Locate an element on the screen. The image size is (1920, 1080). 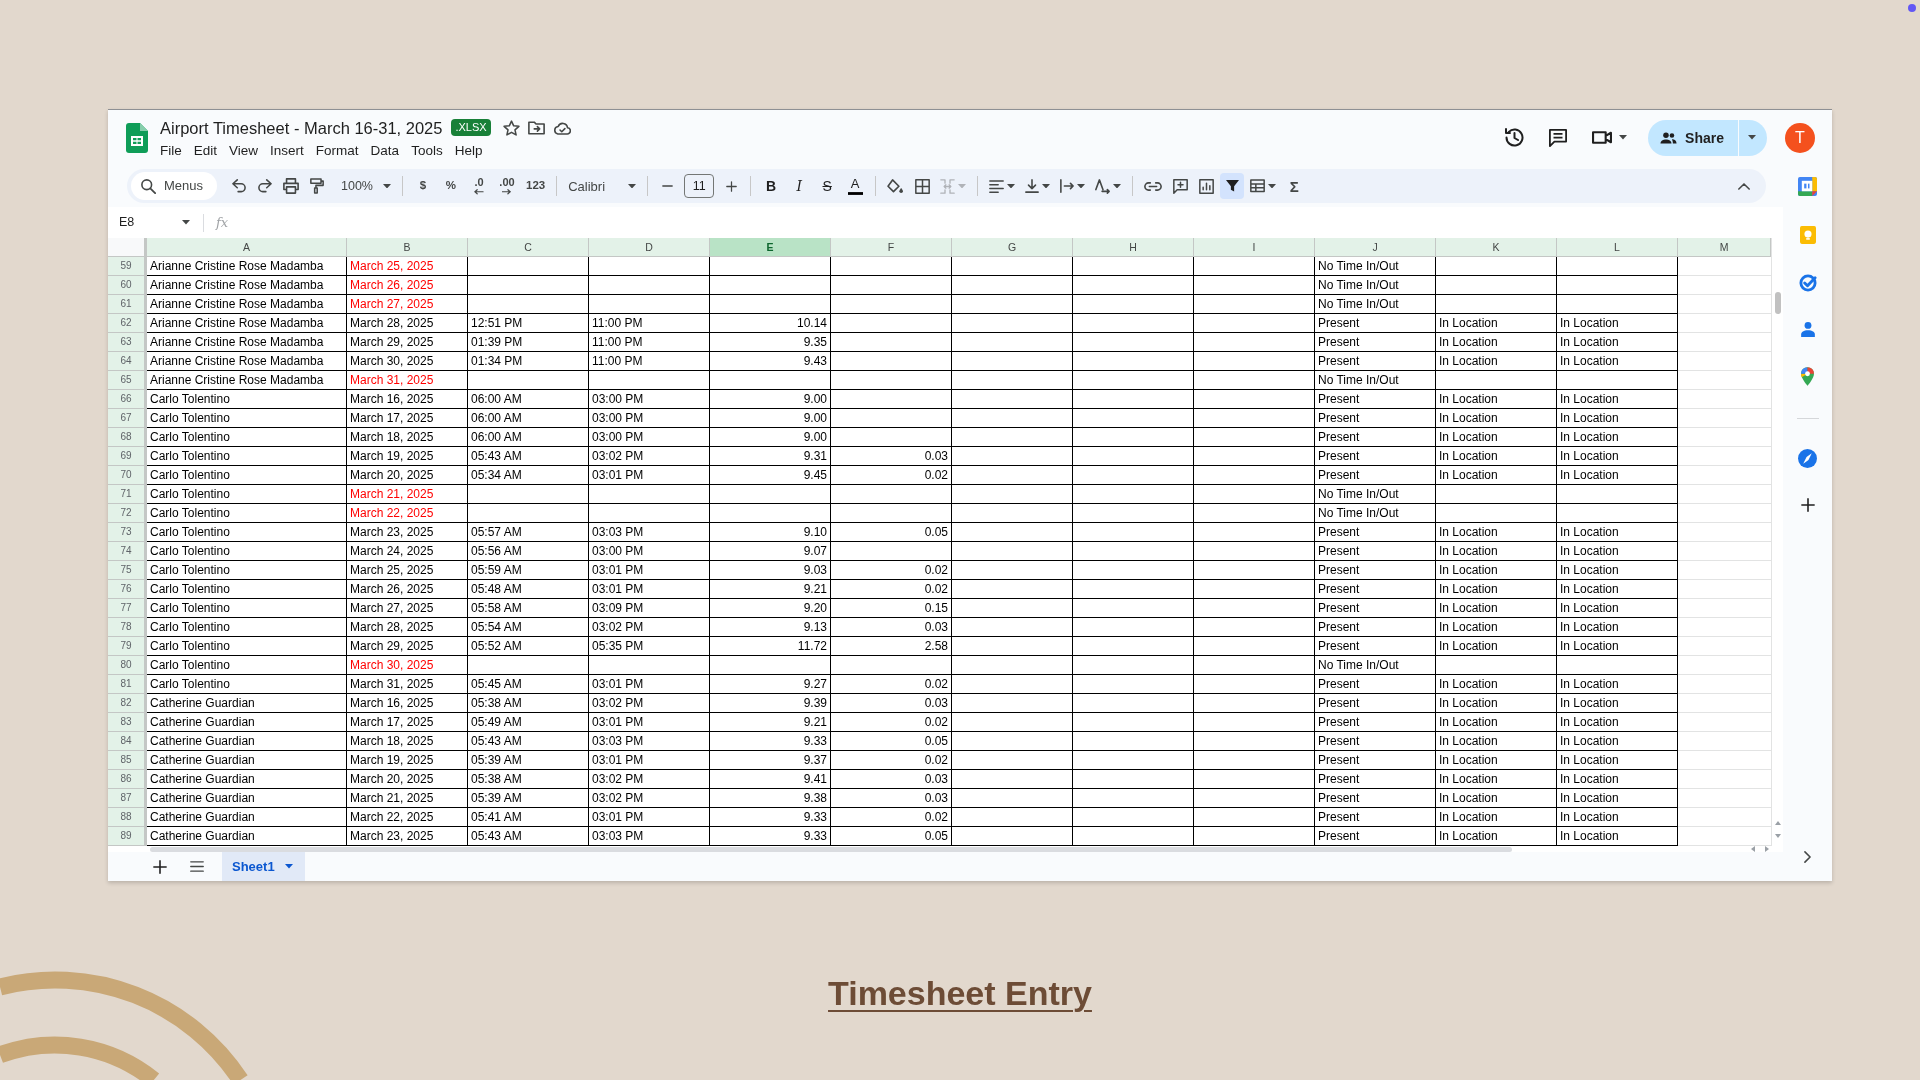
row-header: 68 is located at coordinates (127, 437).